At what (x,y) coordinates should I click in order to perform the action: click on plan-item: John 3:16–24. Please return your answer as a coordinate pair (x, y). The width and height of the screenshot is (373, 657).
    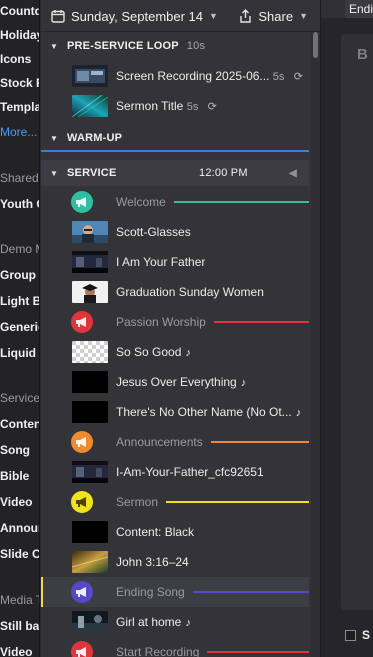
    Looking at the image, I should click on (175, 562).